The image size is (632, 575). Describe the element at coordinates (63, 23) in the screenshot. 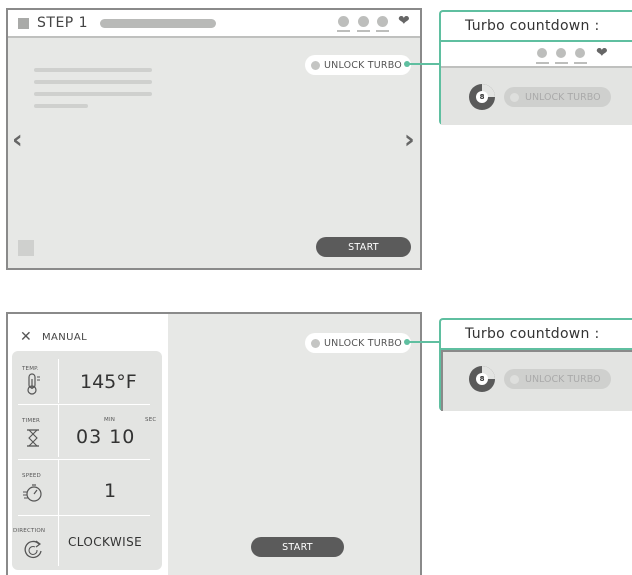

I see `step-title: STEP 1` at that location.